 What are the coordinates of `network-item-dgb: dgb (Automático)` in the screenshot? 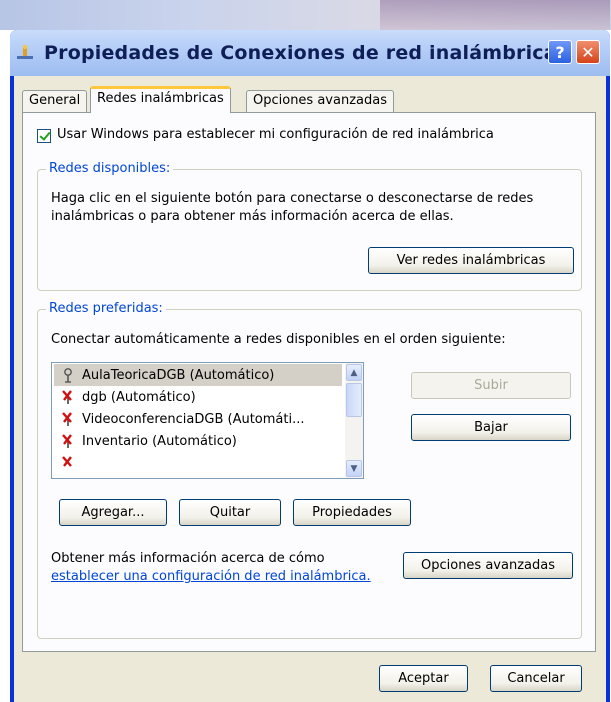 It's located at (198, 397).